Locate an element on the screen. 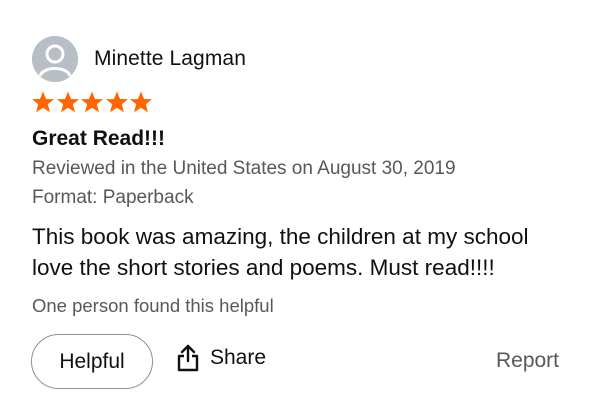 The height and width of the screenshot is (414, 590). report-link: Report is located at coordinates (527, 361).